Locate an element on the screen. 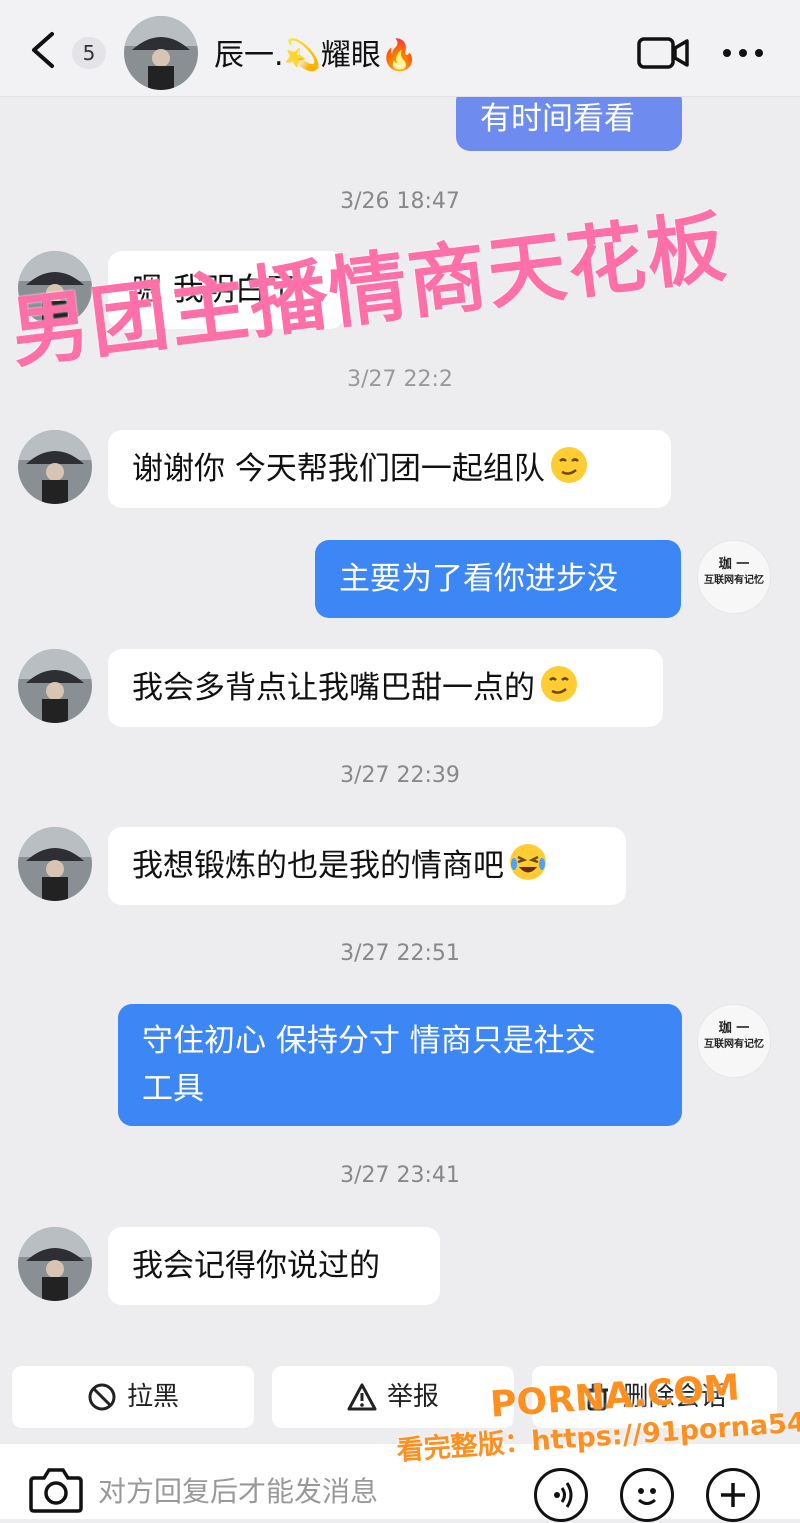  message-bubble-other: 谢谢你 今天帮我们团一起组队 is located at coordinates (389, 469).